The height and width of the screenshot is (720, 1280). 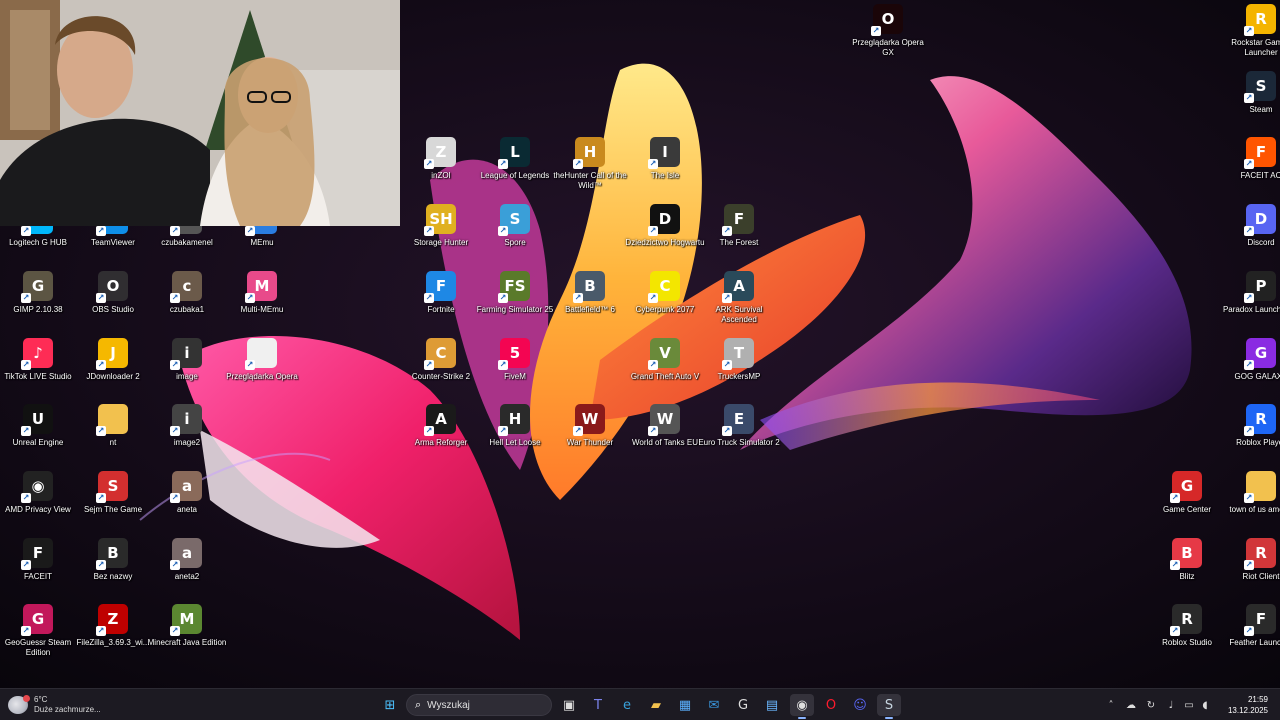 I want to click on blitz-icon: B, so click(x=1186, y=554).